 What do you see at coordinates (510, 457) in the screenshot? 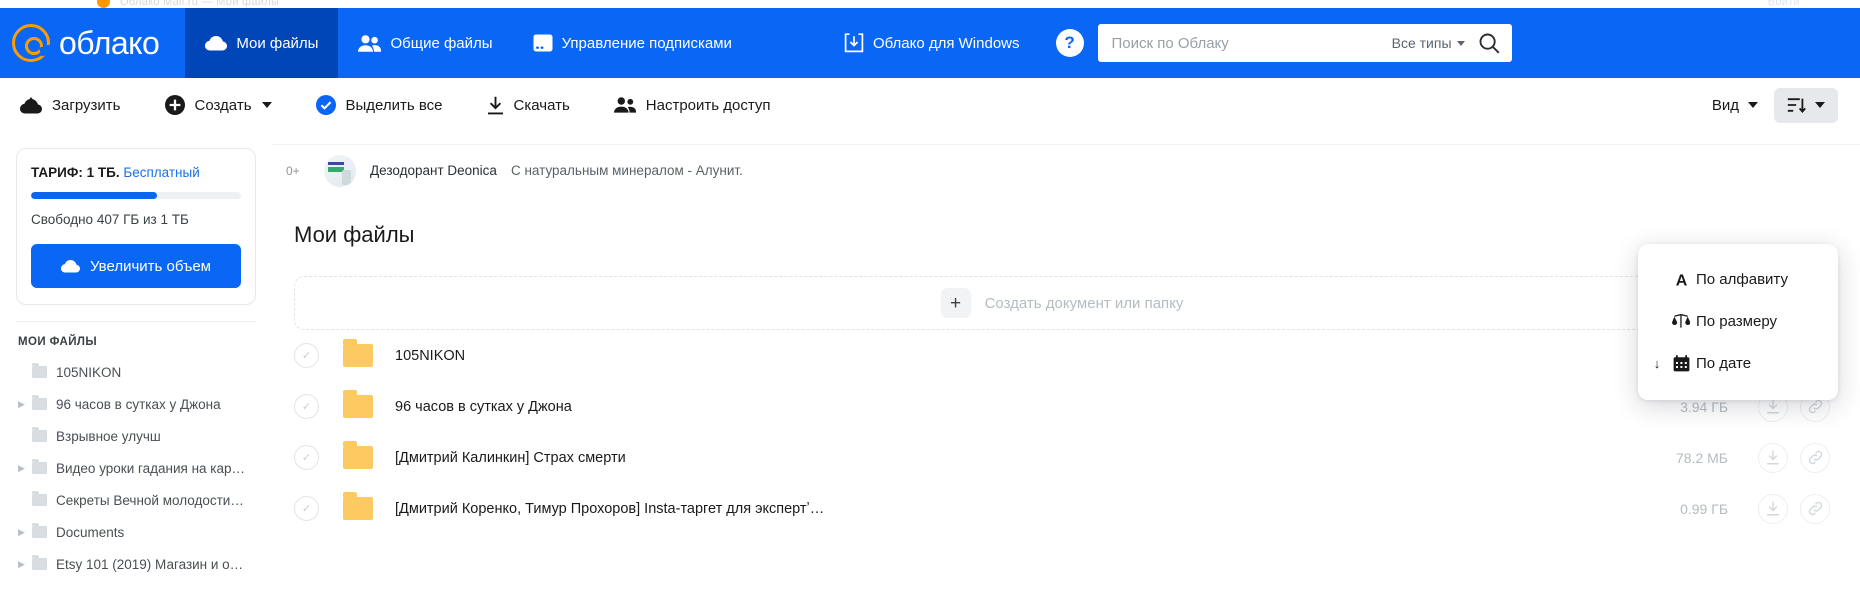
I see `file-name: [Дмитрий Калинкин] Страх смерти` at bounding box center [510, 457].